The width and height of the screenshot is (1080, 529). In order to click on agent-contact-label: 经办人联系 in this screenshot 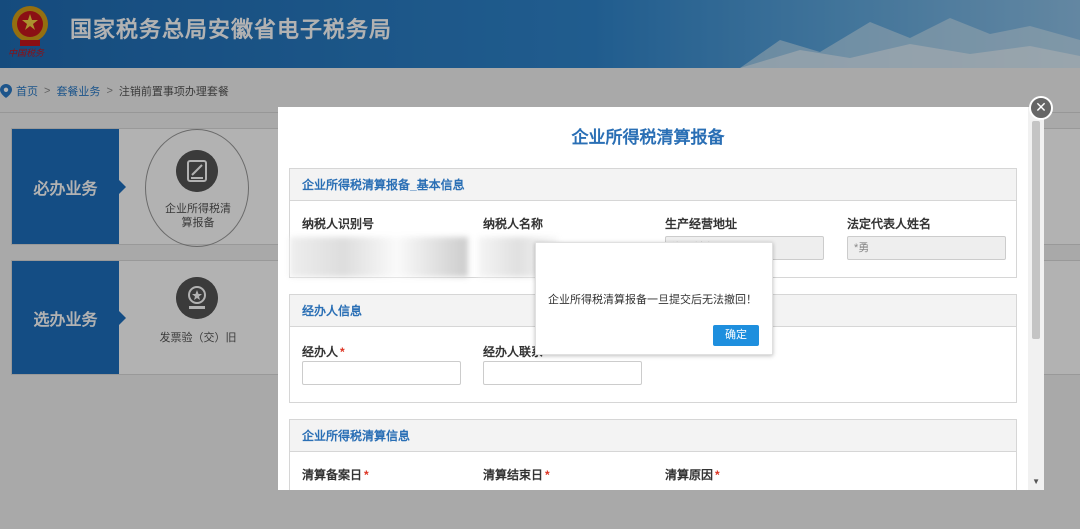, I will do `click(513, 352)`.